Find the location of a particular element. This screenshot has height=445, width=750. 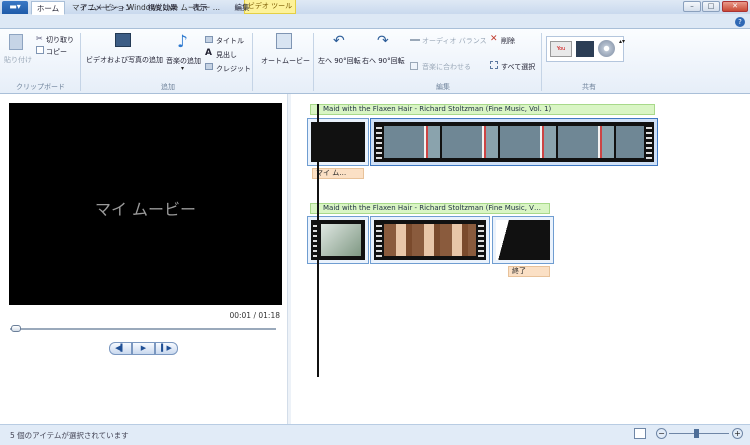

add-caption-button: 見出し is located at coordinates (226, 55).